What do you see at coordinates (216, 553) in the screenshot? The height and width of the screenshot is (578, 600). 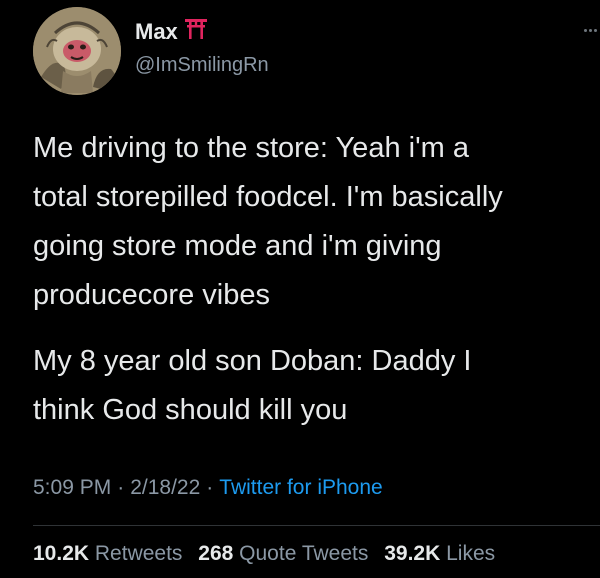 I see `quote-tweets-count: 268` at bounding box center [216, 553].